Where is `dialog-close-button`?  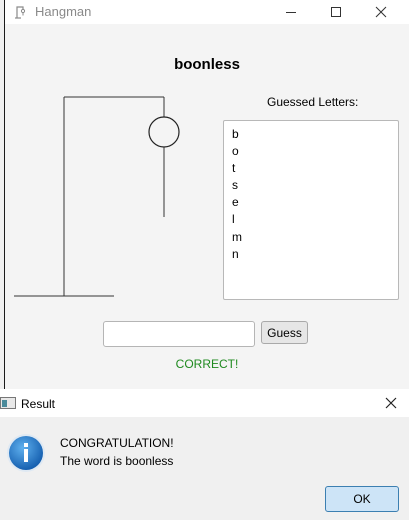
dialog-close-button is located at coordinates (391, 404).